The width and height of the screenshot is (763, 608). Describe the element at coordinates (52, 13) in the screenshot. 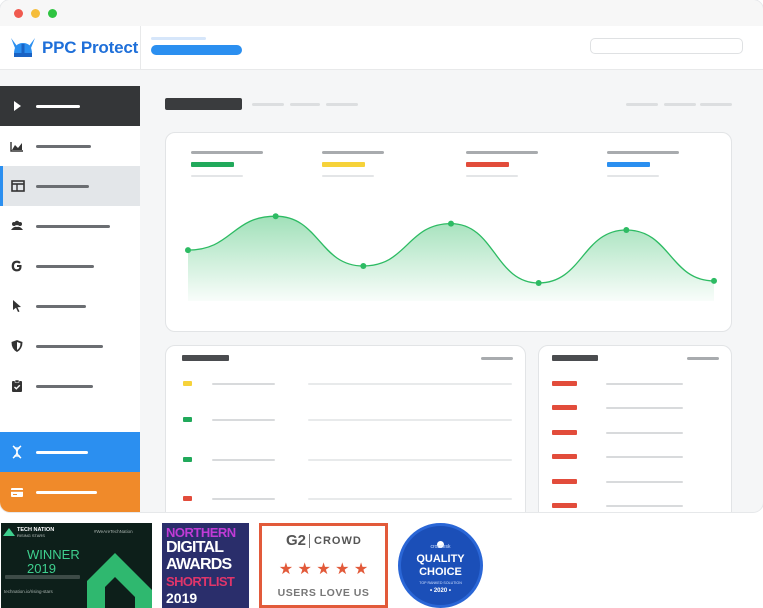

I see `maximize-window-button` at that location.